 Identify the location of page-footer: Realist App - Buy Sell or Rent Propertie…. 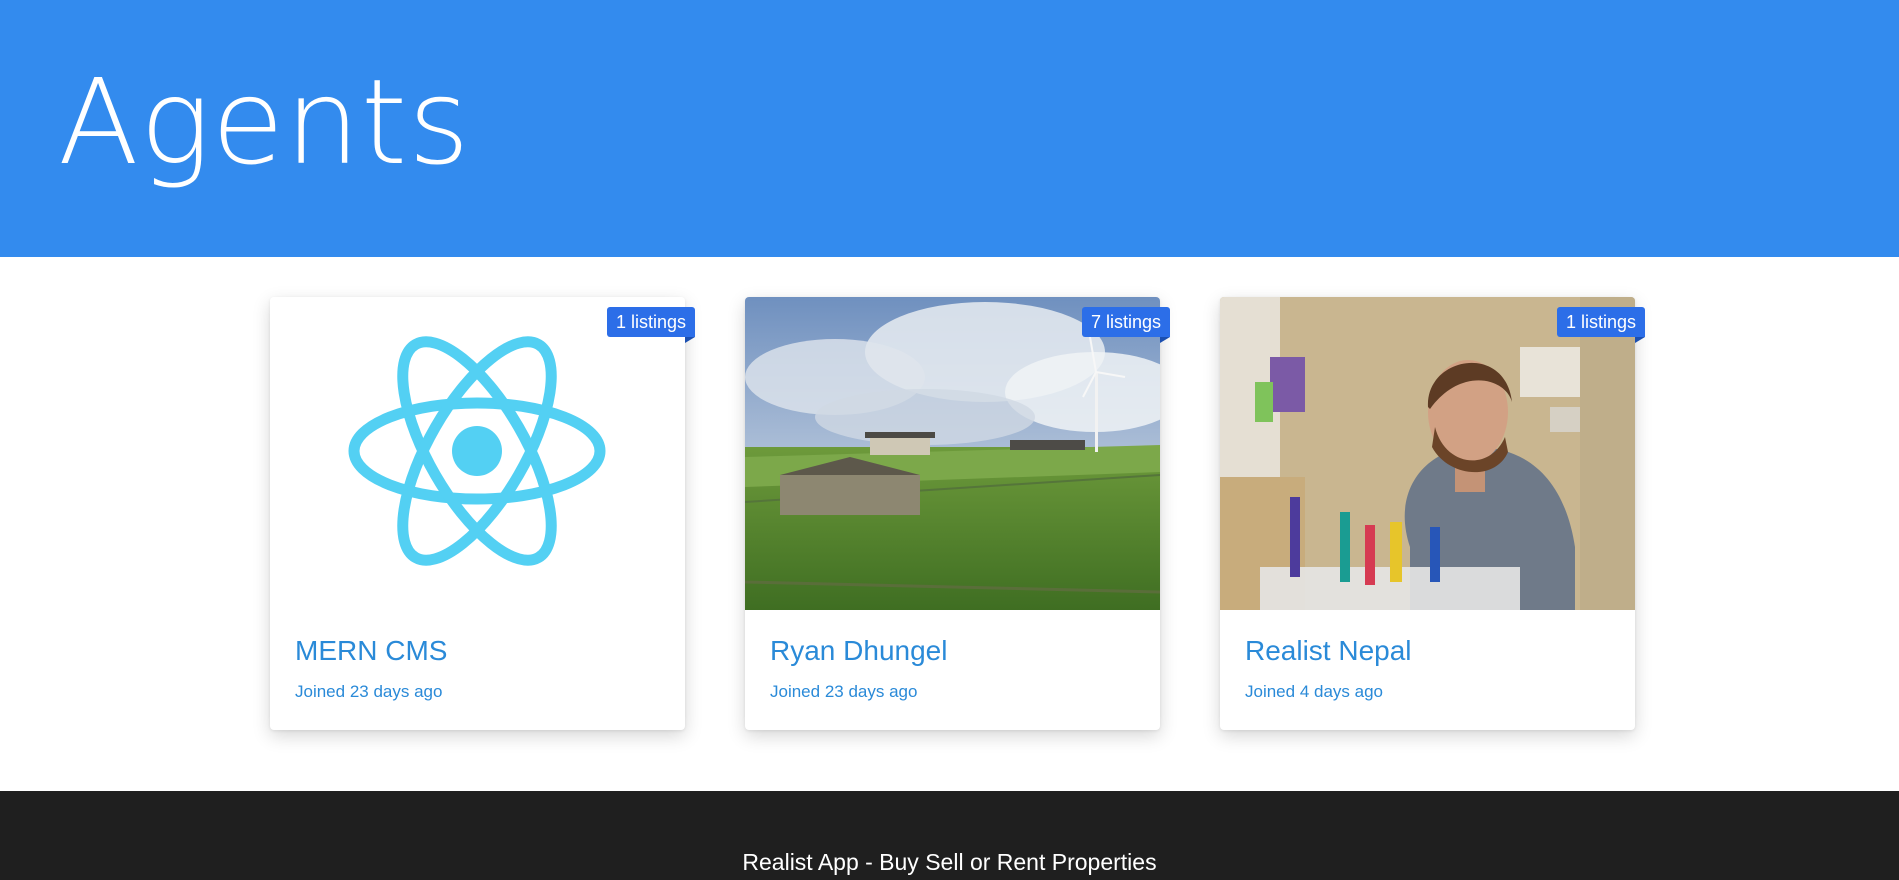
(949, 835).